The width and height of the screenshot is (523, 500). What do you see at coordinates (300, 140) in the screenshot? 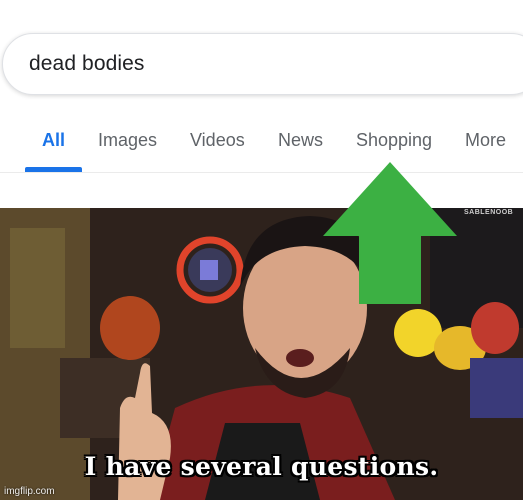
I see `tab-news: News` at bounding box center [300, 140].